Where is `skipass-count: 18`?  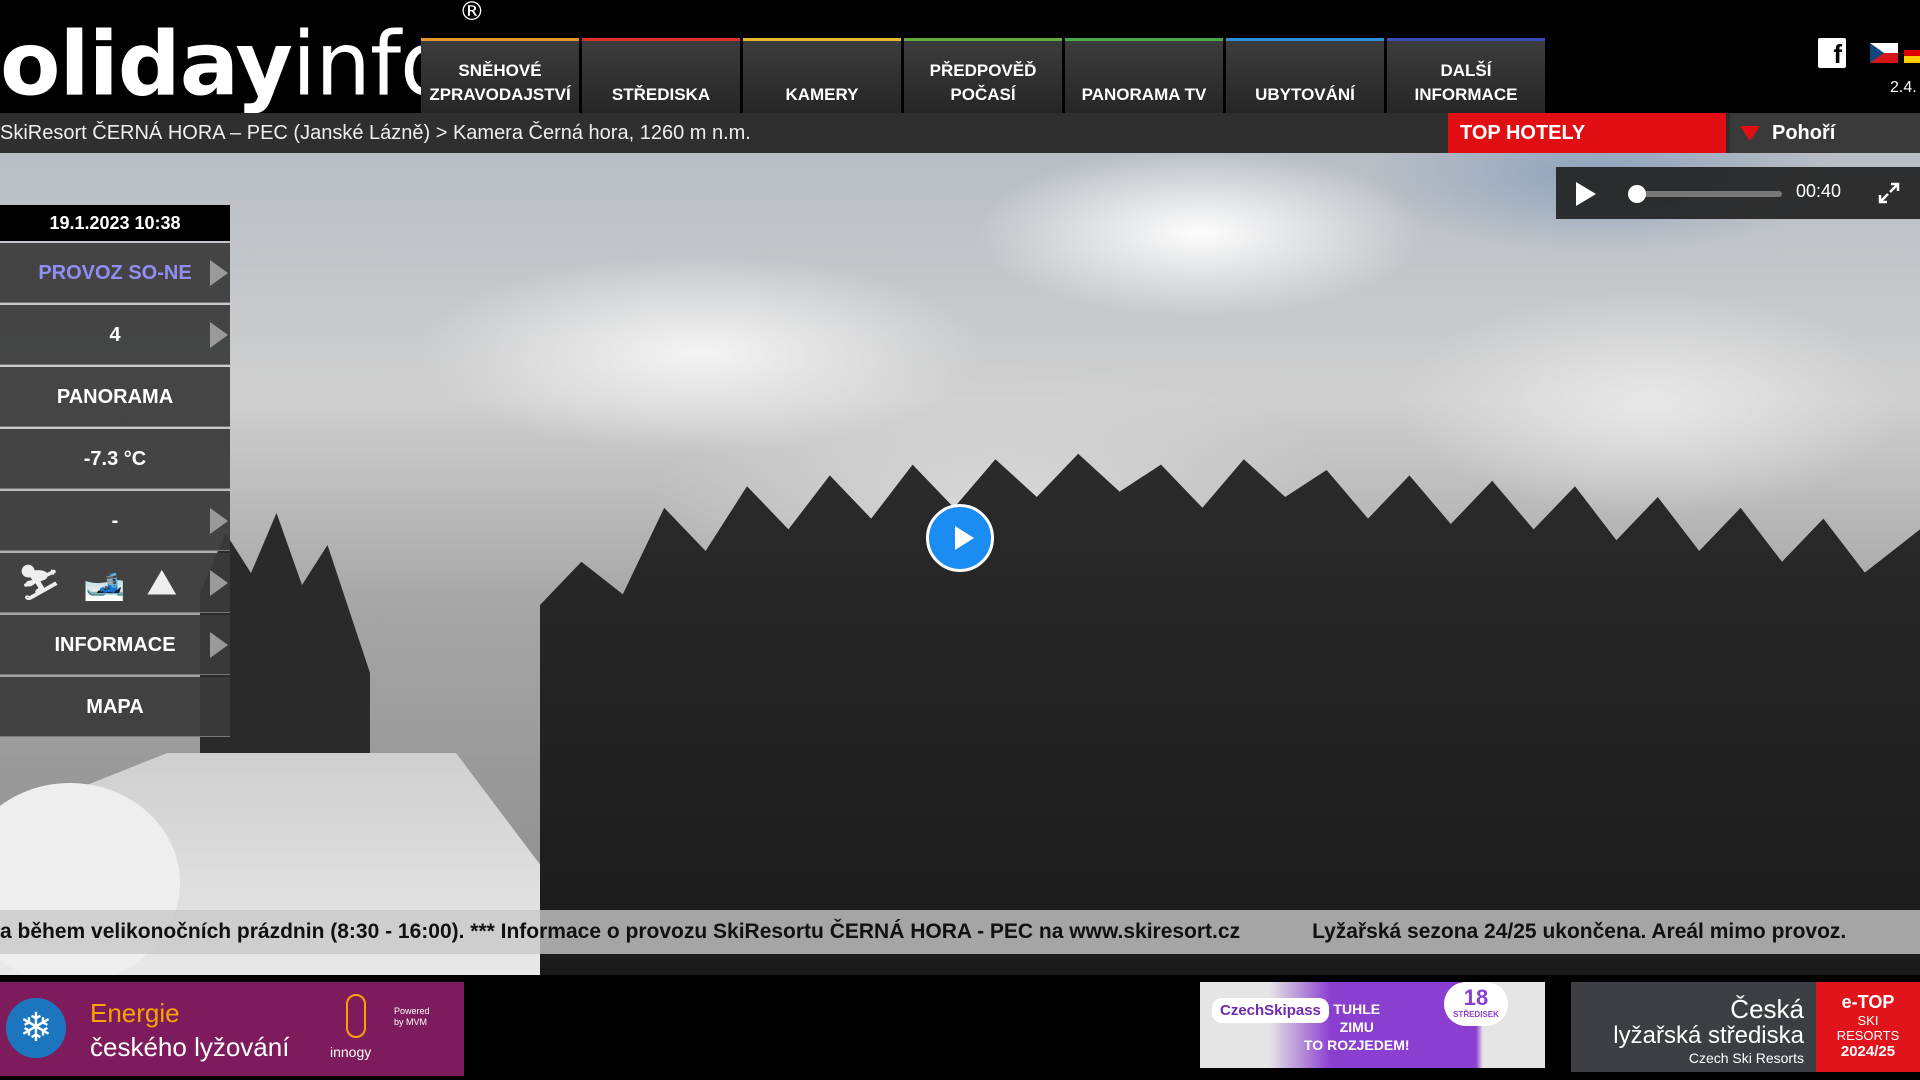 skipass-count: 18 is located at coordinates (1476, 997).